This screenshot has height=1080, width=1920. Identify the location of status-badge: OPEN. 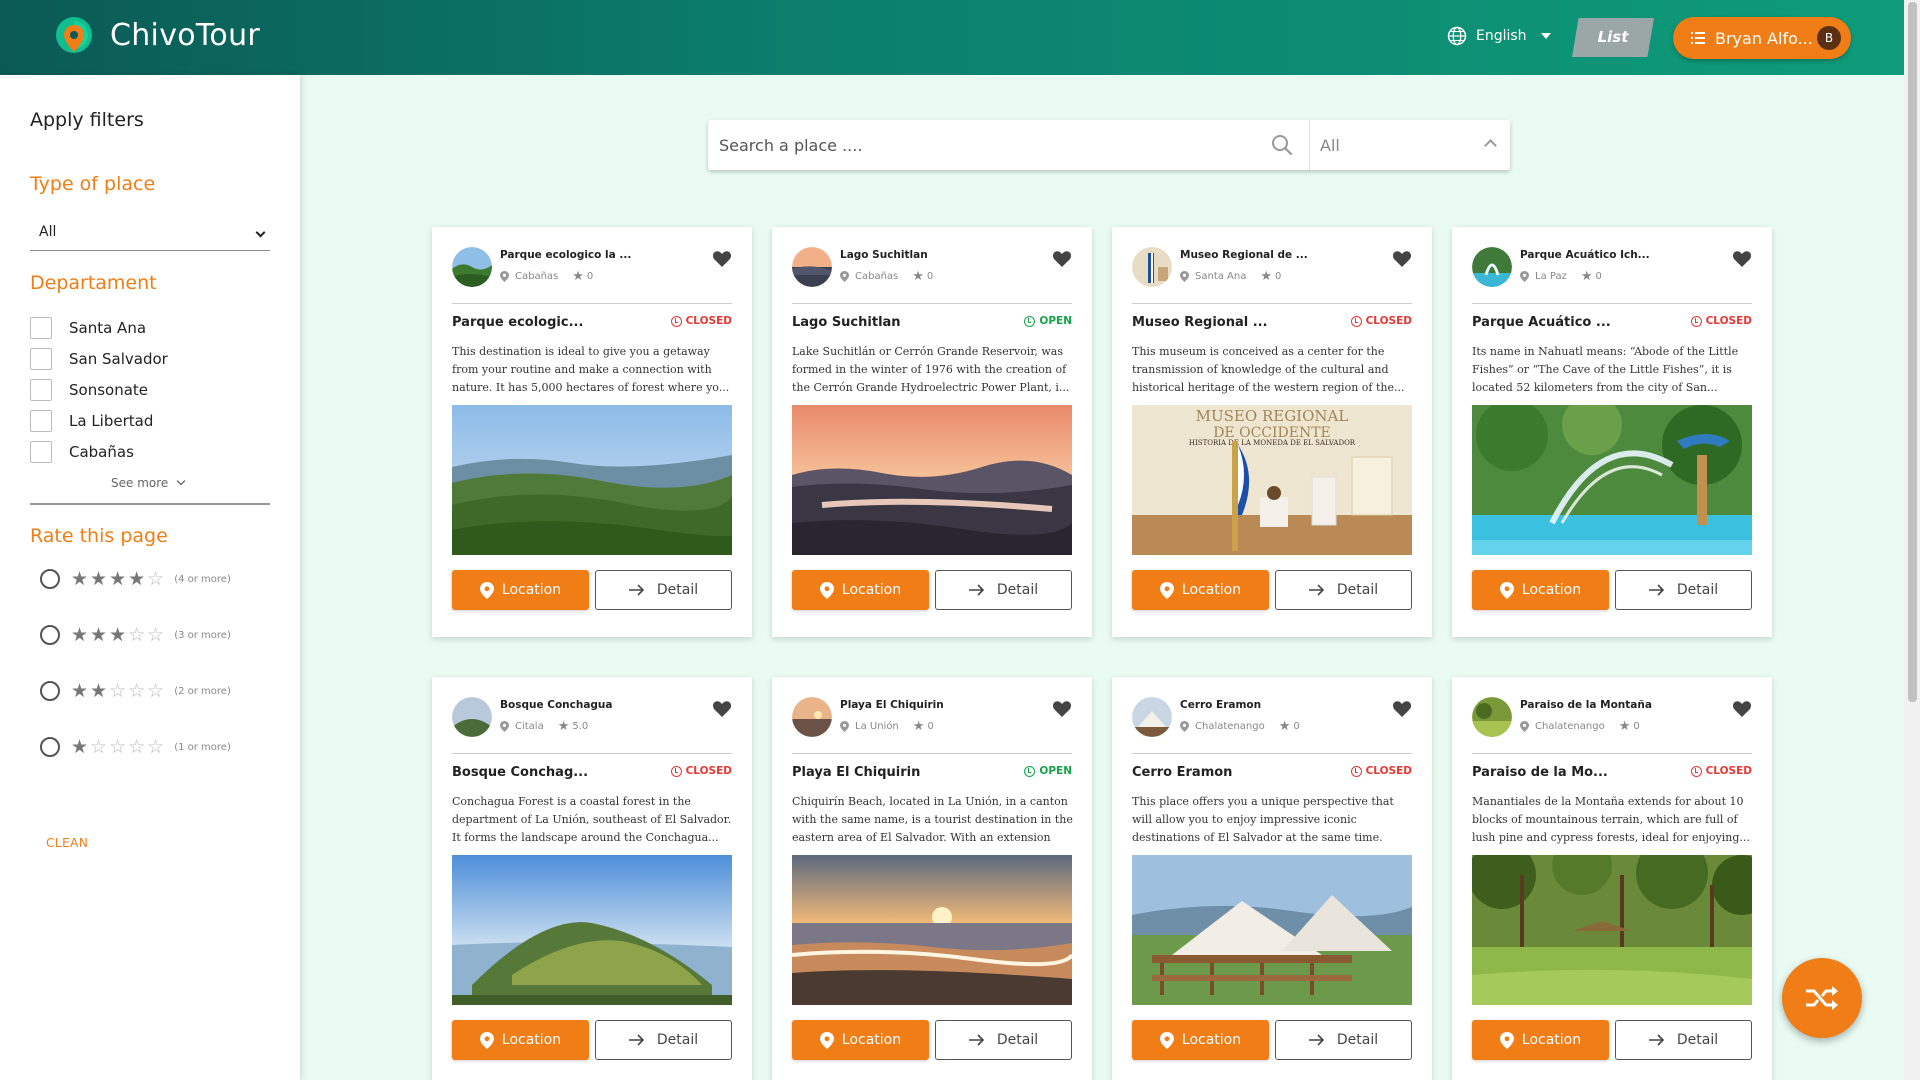
(1048, 321).